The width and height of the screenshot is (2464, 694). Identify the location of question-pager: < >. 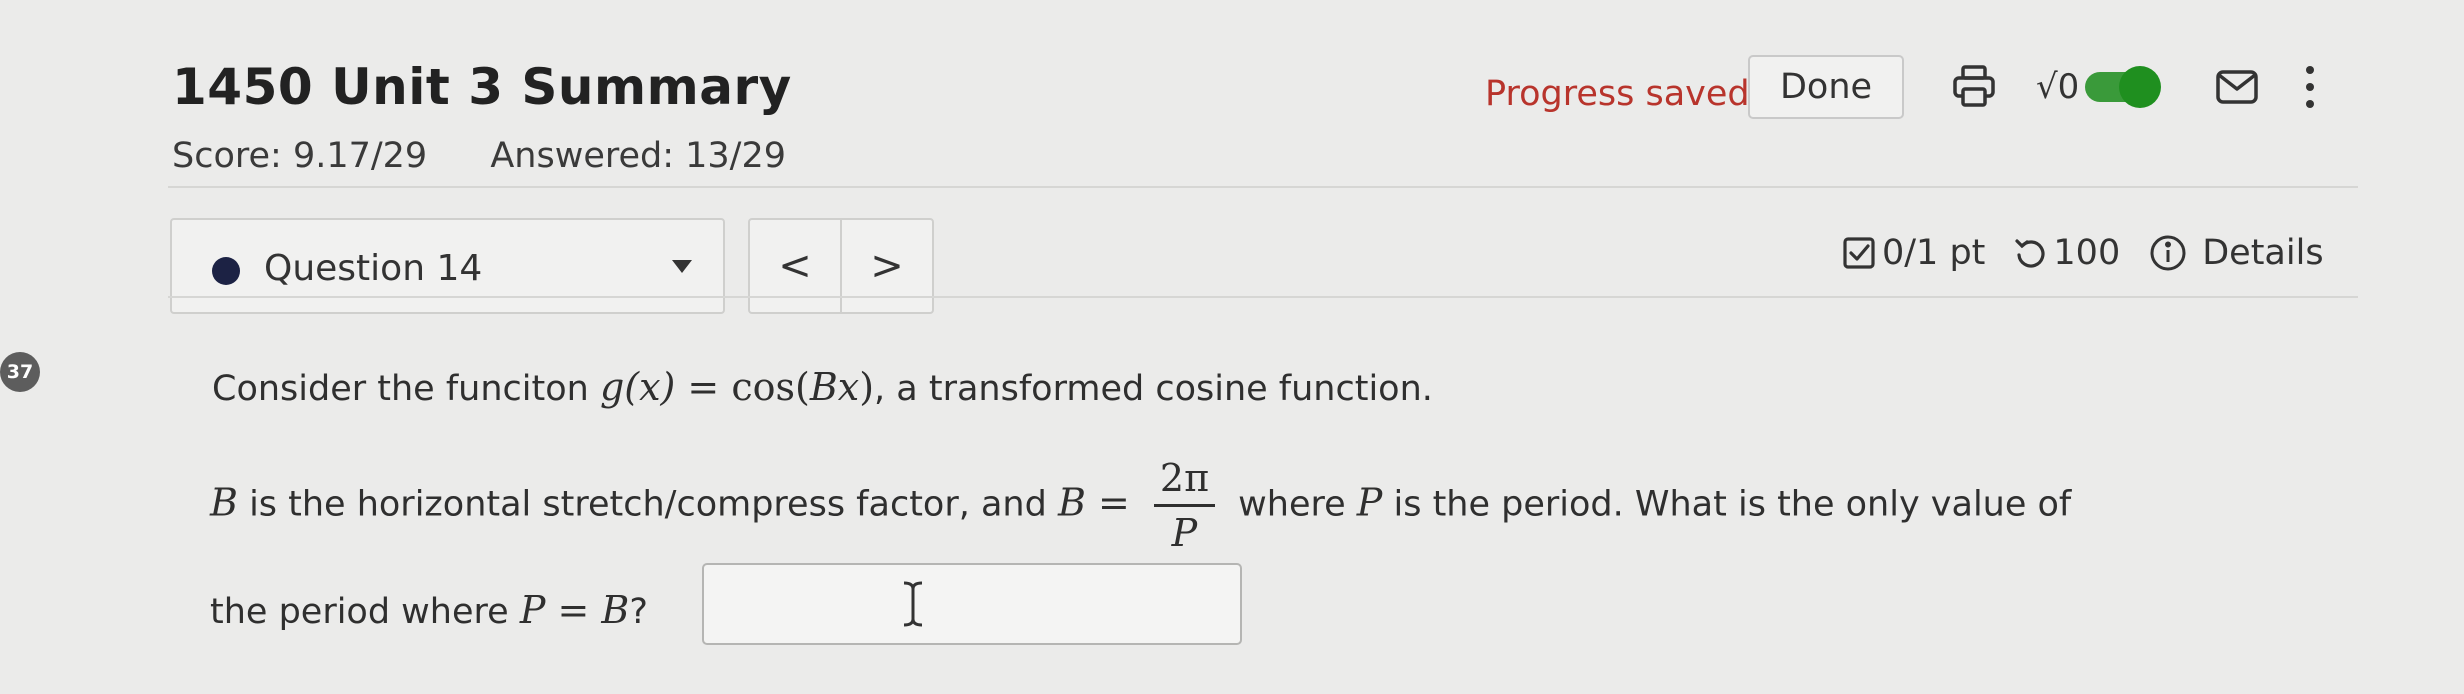
(841, 266).